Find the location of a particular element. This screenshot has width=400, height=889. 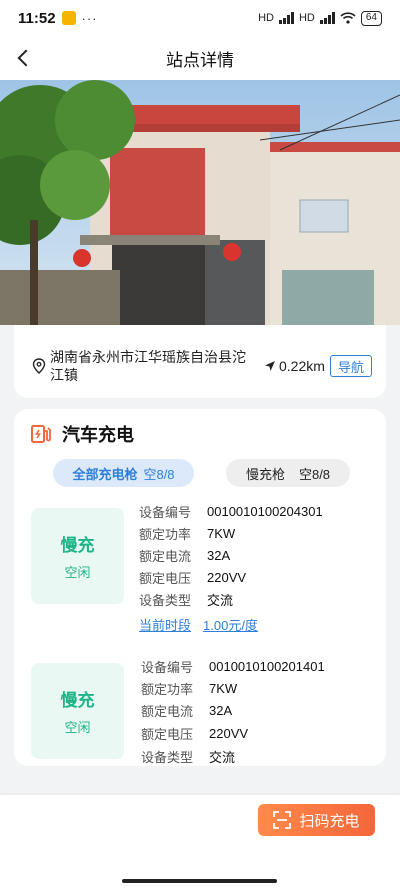

scan-frame-icon is located at coordinates (282, 820).